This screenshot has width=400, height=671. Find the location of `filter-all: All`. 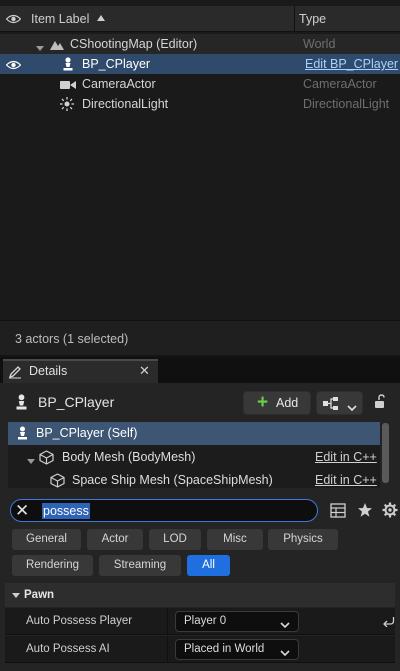

filter-all: All is located at coordinates (208, 565).